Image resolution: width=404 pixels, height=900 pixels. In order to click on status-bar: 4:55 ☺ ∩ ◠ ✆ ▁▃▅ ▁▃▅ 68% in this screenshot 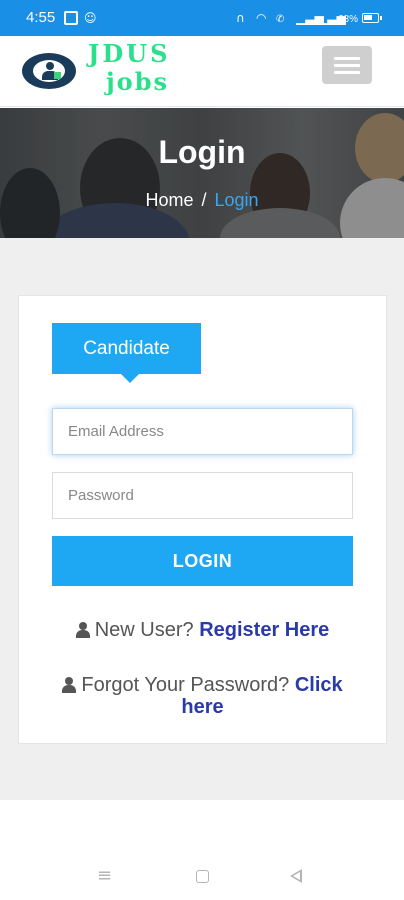, I will do `click(202, 18)`.